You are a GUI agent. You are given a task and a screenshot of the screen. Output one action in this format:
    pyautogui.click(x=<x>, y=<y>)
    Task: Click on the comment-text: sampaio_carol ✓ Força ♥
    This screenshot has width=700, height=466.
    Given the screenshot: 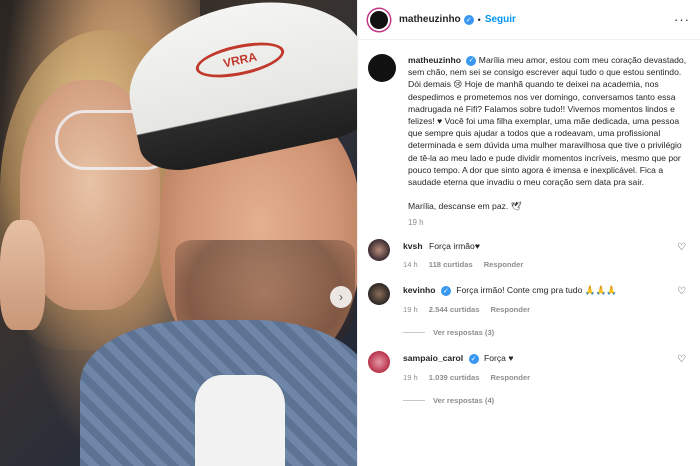 What is the action you would take?
    pyautogui.click(x=546, y=359)
    